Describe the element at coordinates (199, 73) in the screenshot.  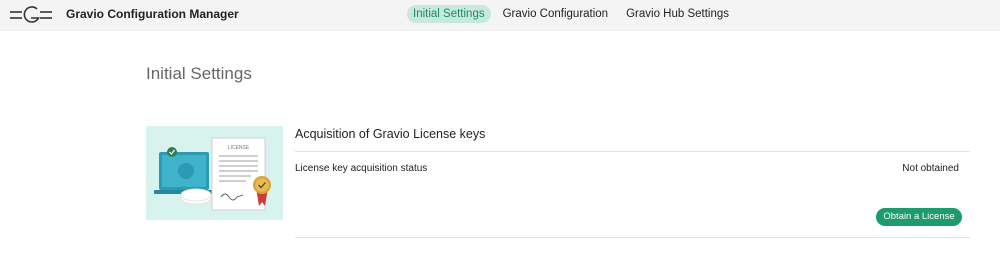
I see `page-title: Initial Settings` at that location.